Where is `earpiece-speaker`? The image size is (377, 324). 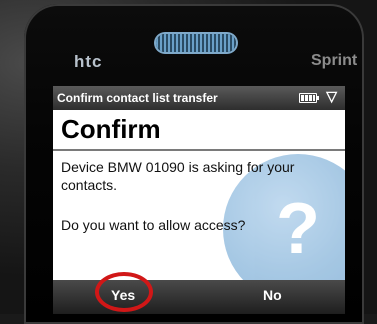 earpiece-speaker is located at coordinates (196, 43).